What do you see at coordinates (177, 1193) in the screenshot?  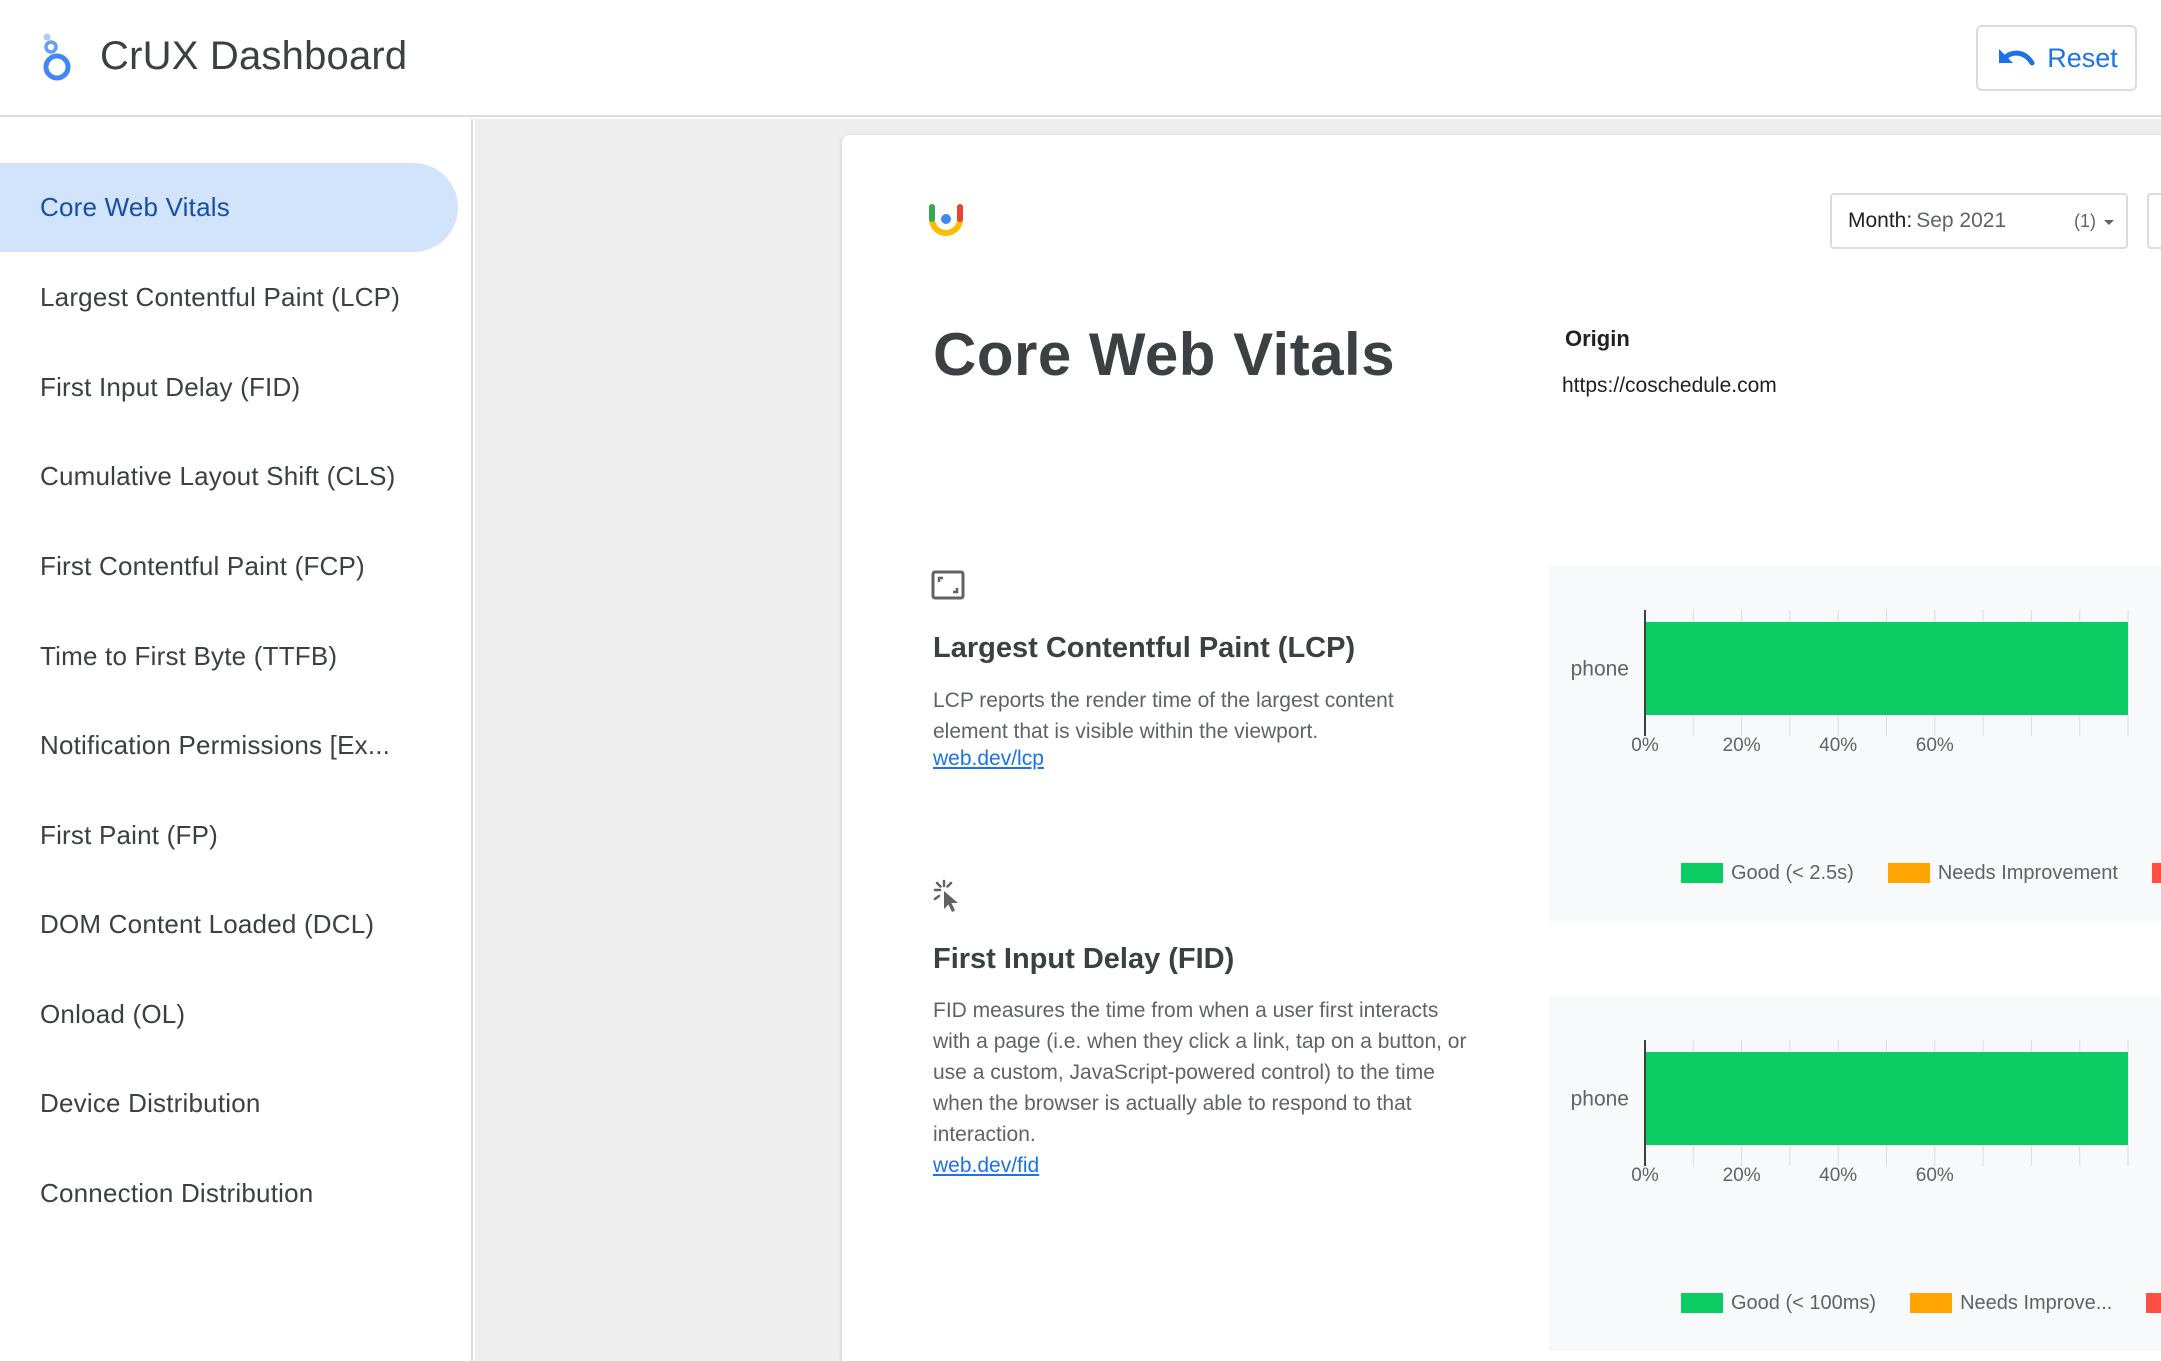 I see `sidebar-item-label: Connection Distribution` at bounding box center [177, 1193].